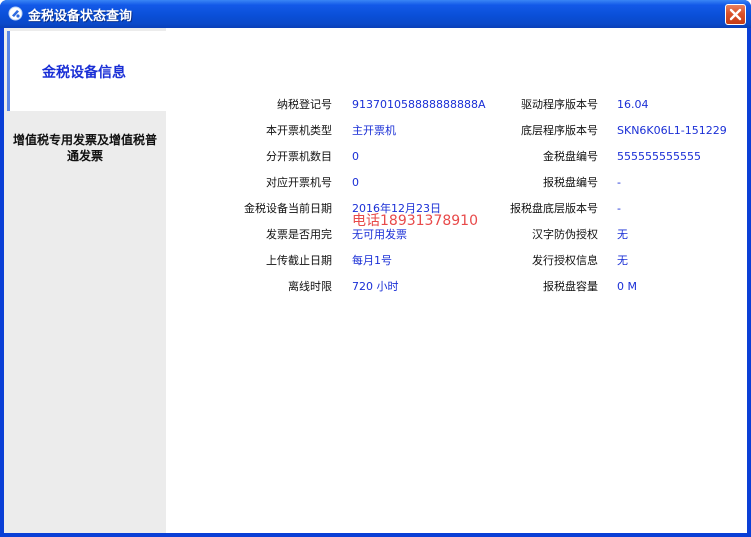  What do you see at coordinates (299, 234) in the screenshot?
I see `invoice-used-up-label: 发票是否用完` at bounding box center [299, 234].